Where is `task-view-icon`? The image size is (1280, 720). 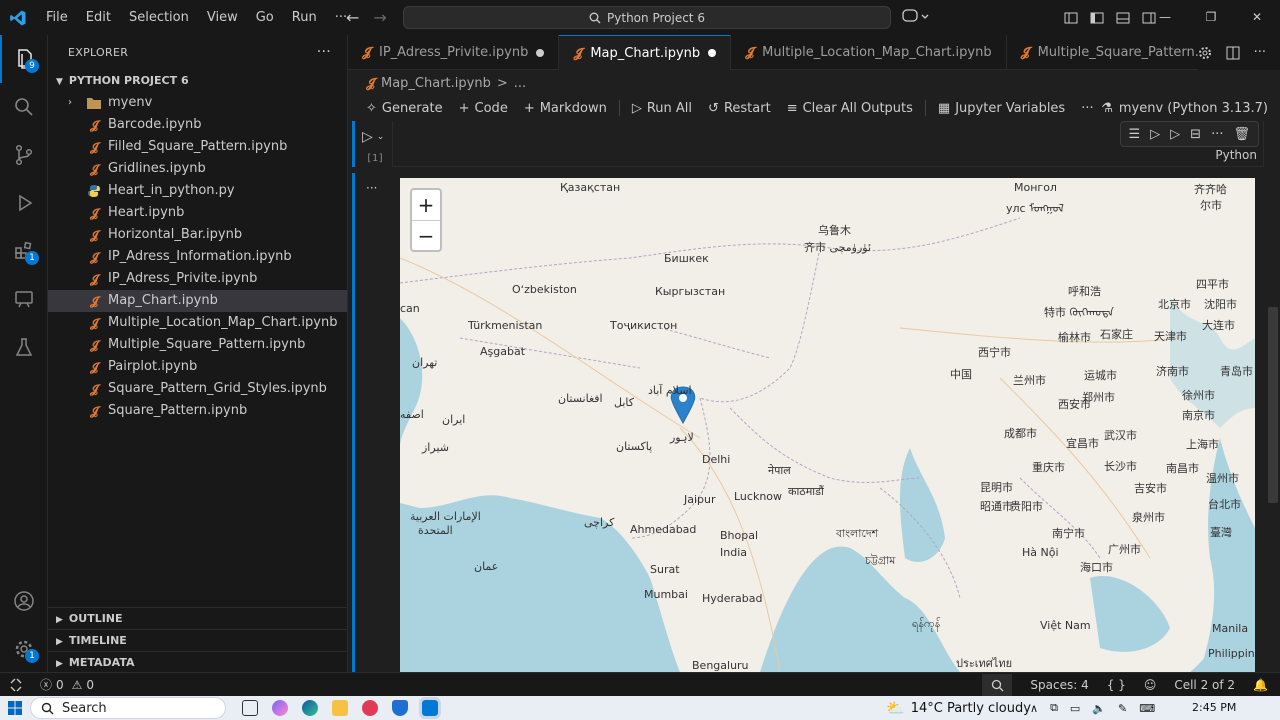
task-view-icon is located at coordinates (250, 708).